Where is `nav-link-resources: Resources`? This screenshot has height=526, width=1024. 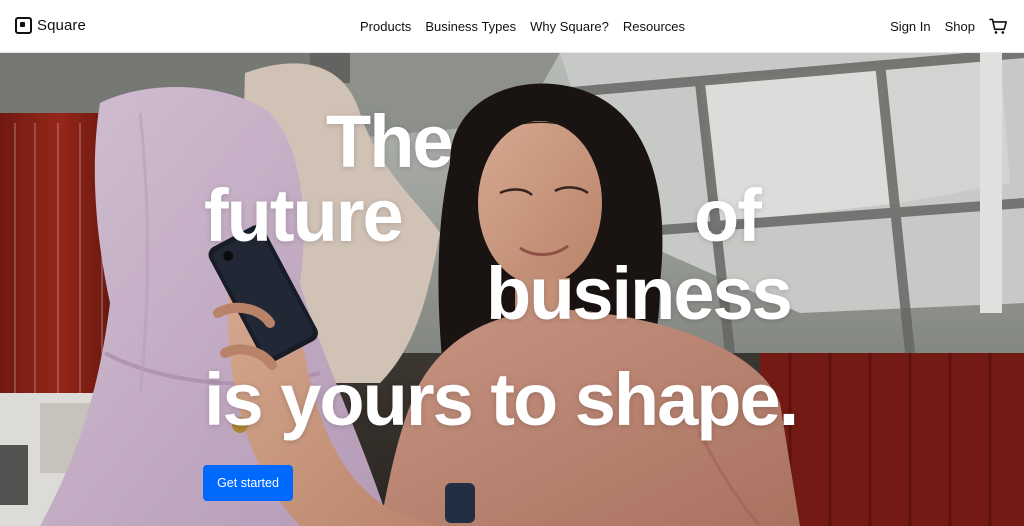 nav-link-resources: Resources is located at coordinates (654, 26).